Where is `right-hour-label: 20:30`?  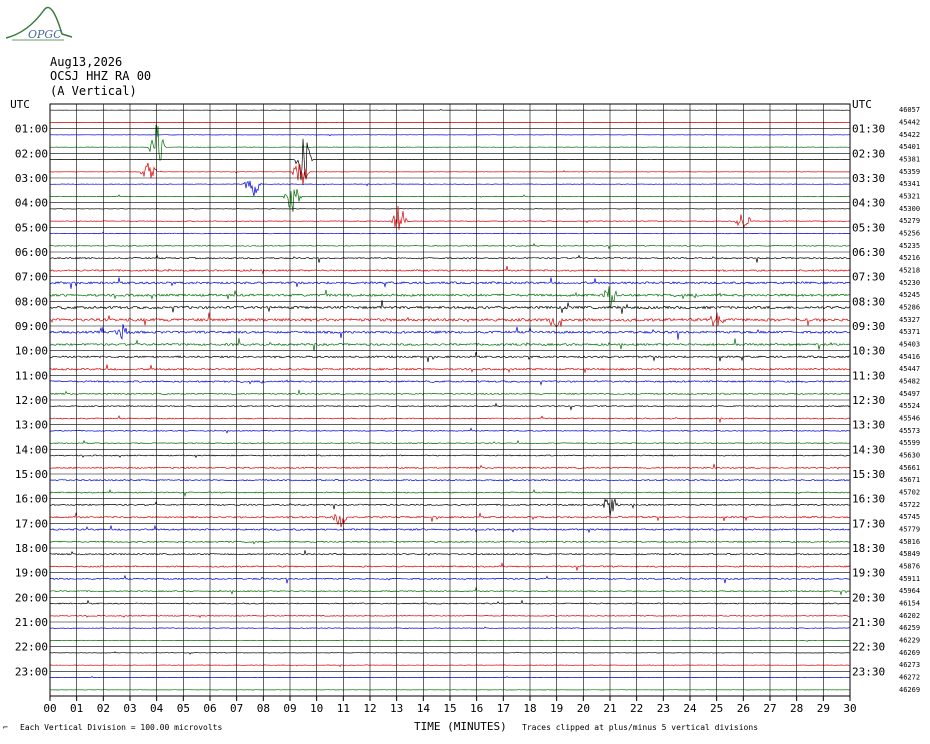
right-hour-label: 20:30 is located at coordinates (868, 597).